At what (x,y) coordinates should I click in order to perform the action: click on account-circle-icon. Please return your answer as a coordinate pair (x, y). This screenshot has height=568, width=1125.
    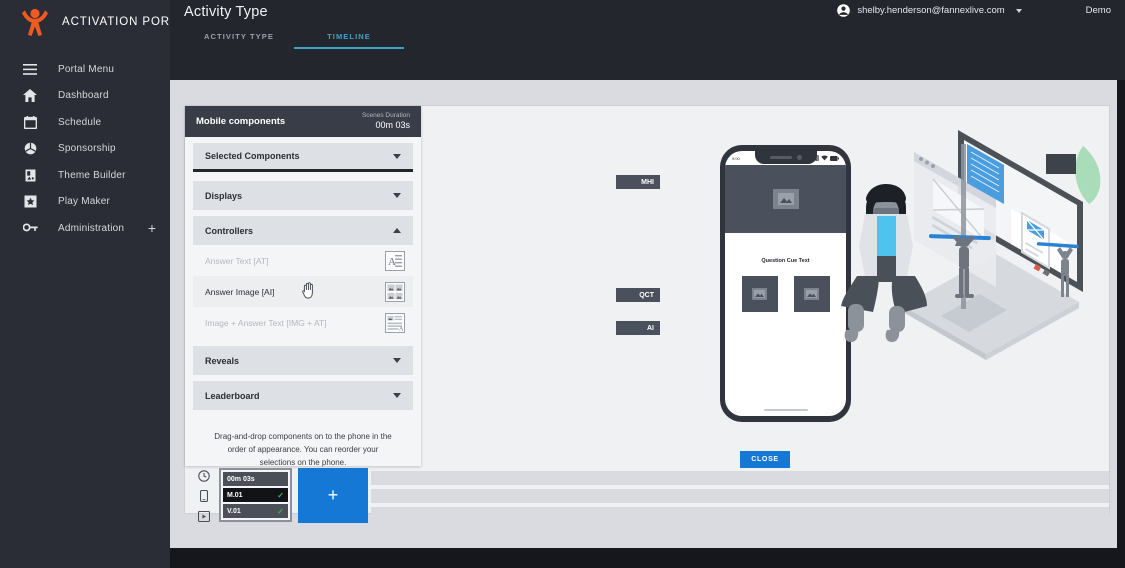
    Looking at the image, I should click on (844, 10).